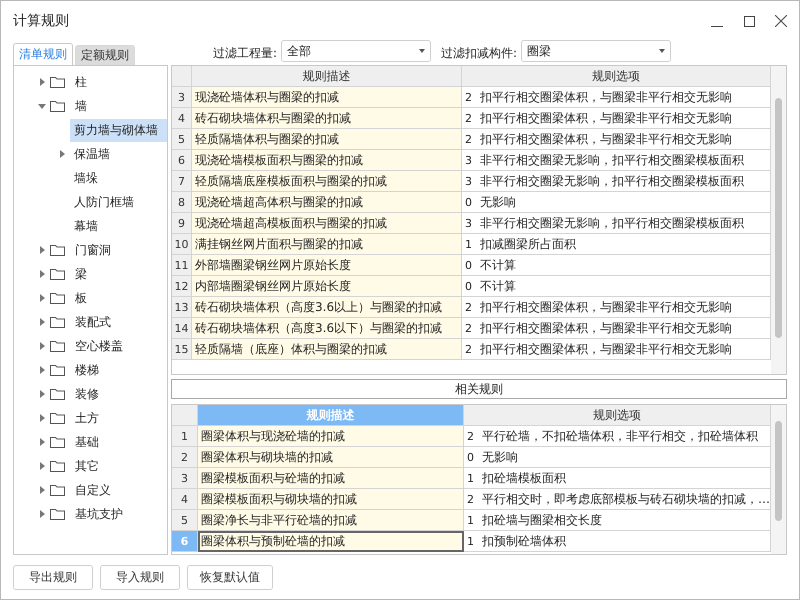 The width and height of the screenshot is (800, 600). What do you see at coordinates (182, 328) in the screenshot?
I see `row-number: 14` at bounding box center [182, 328].